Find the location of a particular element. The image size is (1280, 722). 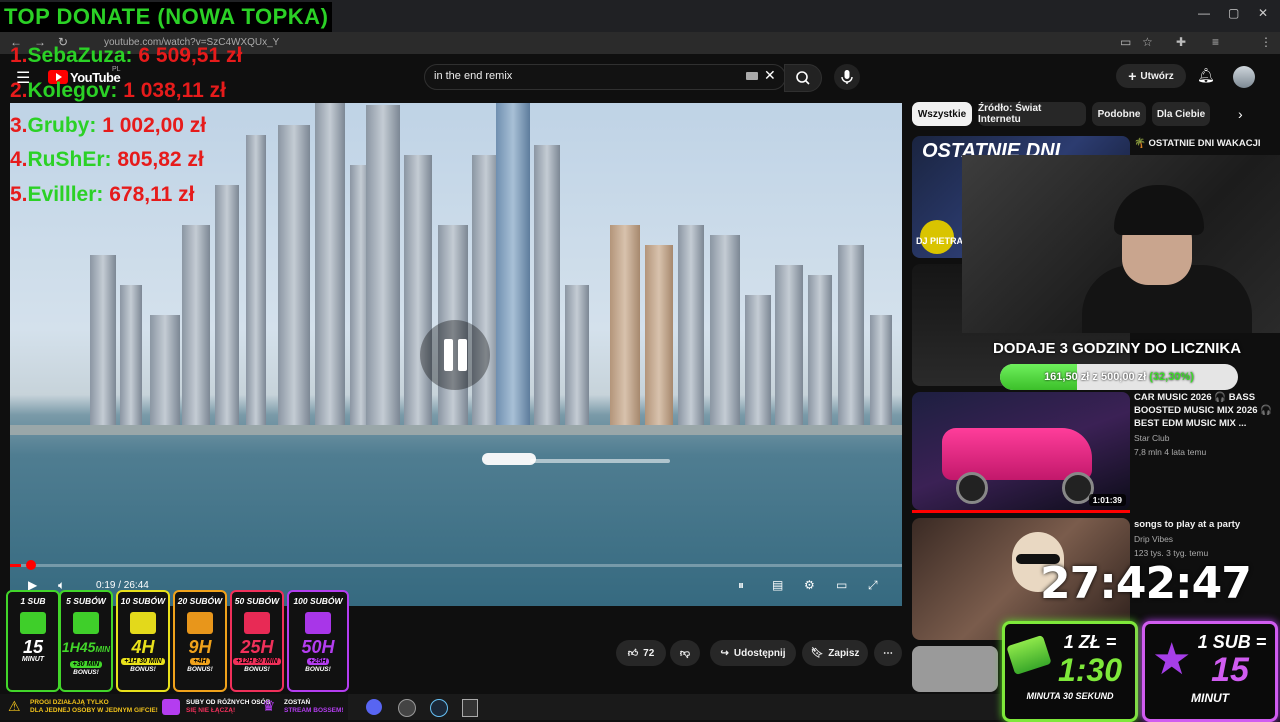

search-button is located at coordinates (803, 78).